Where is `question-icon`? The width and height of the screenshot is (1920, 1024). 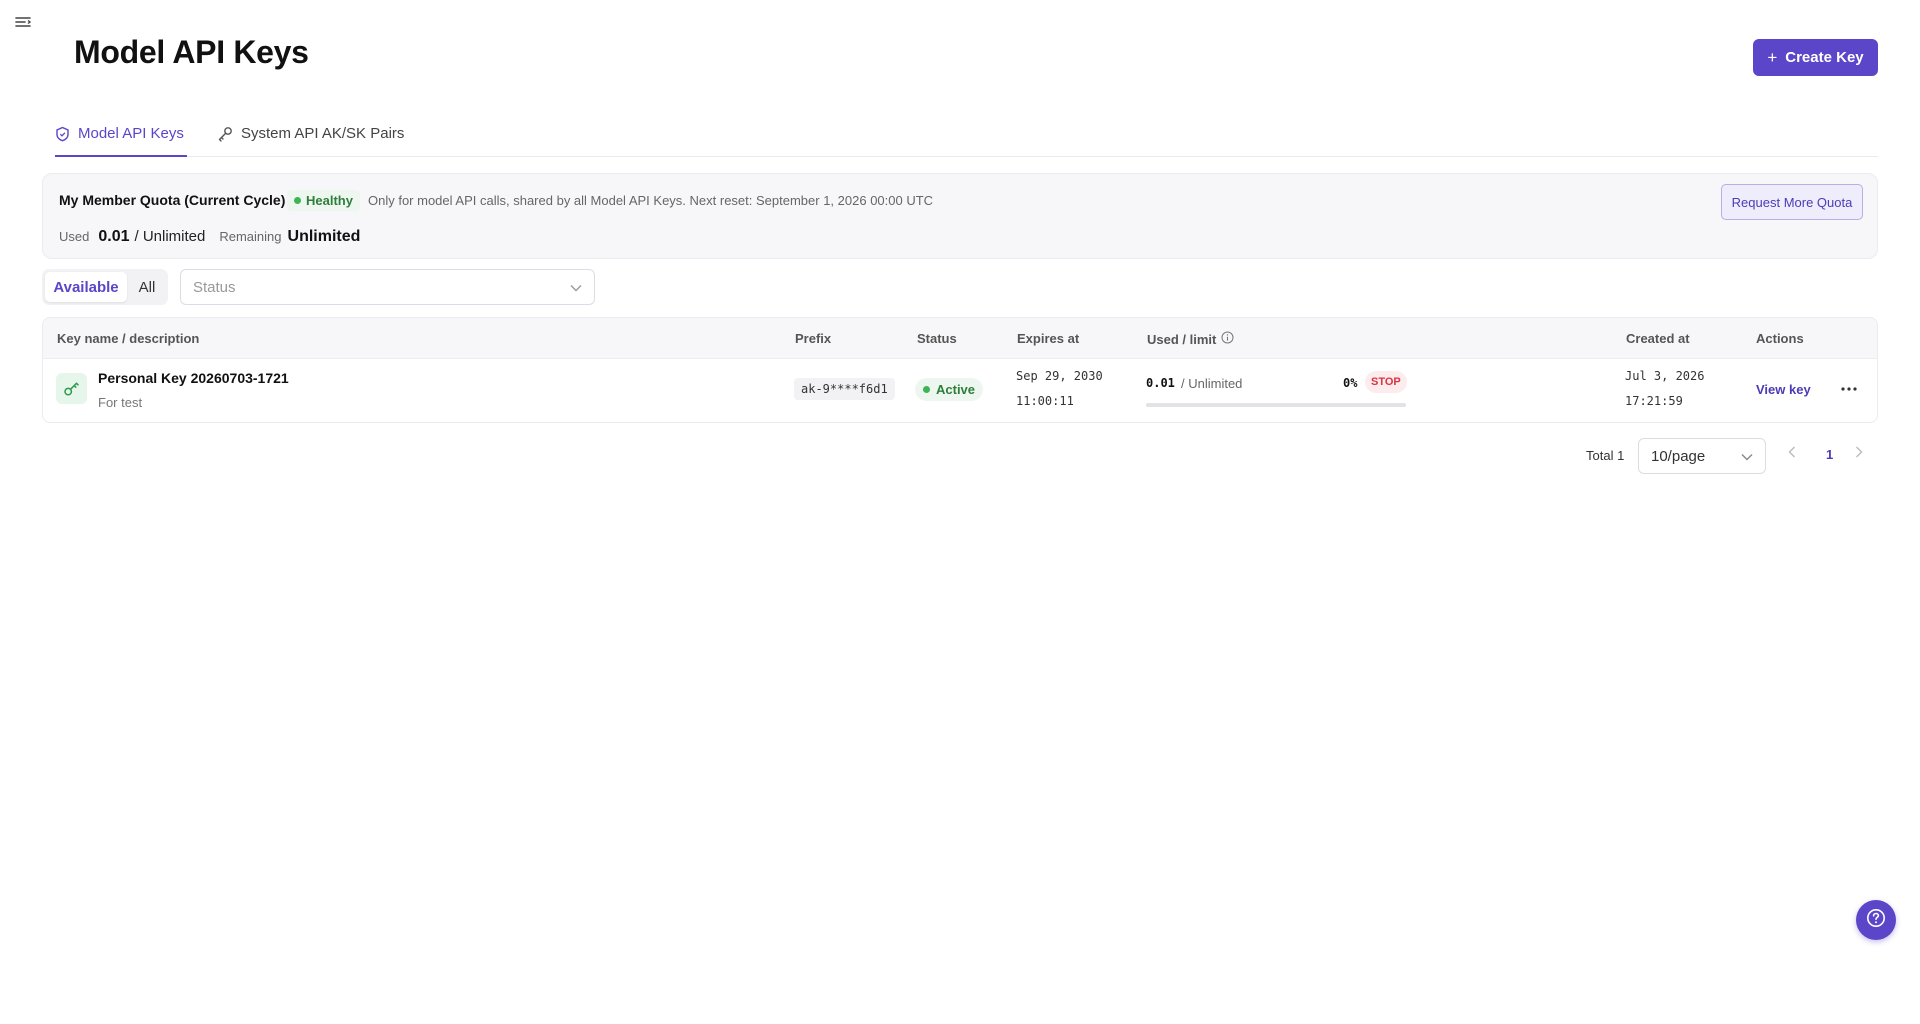
question-icon is located at coordinates (1876, 920).